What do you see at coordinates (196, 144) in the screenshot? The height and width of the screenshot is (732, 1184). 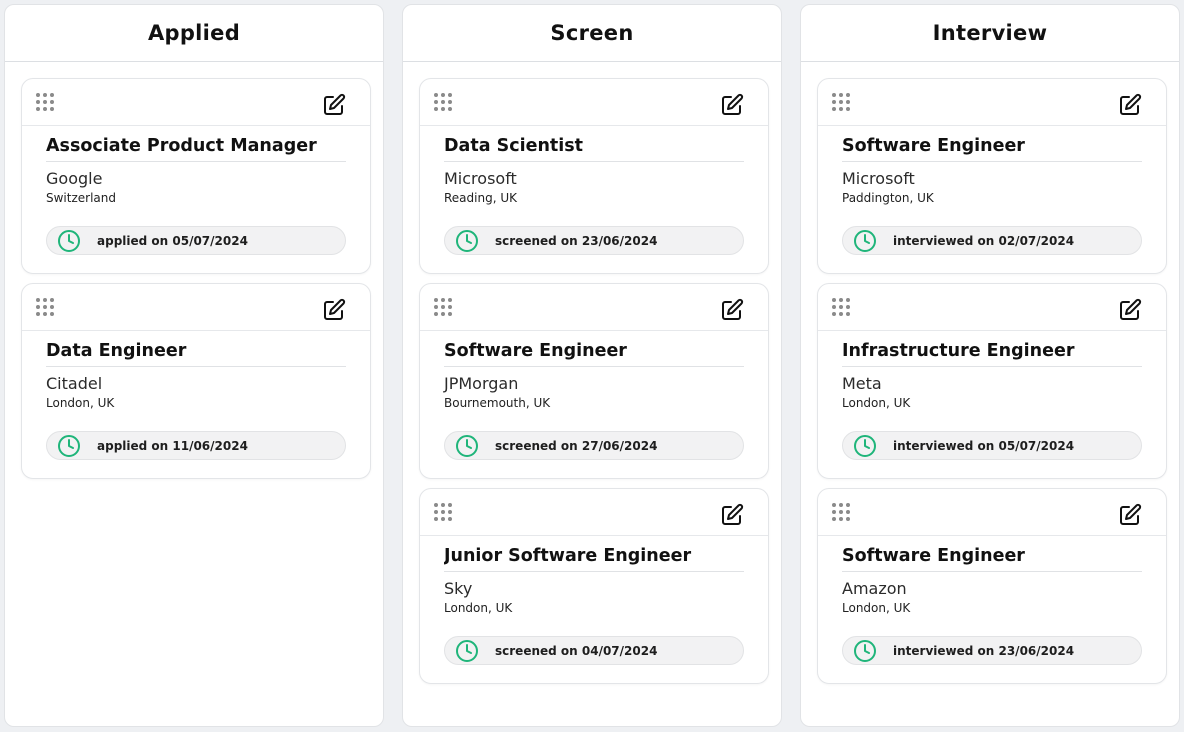 I see `job-title: Associate Product Manager` at bounding box center [196, 144].